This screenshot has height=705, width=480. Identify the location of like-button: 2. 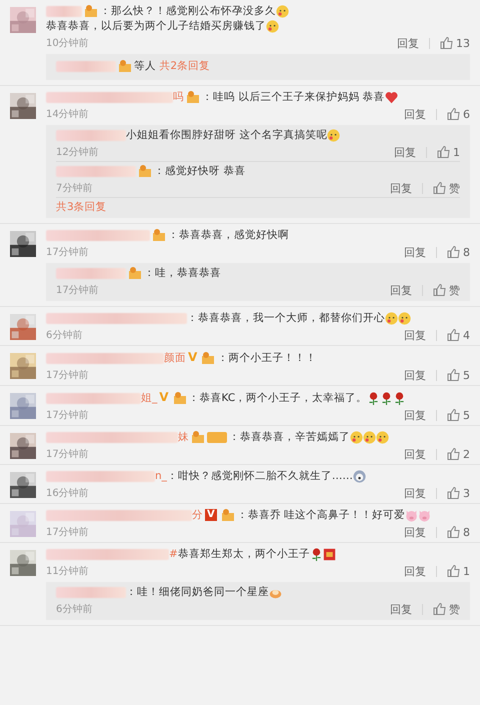
(458, 454).